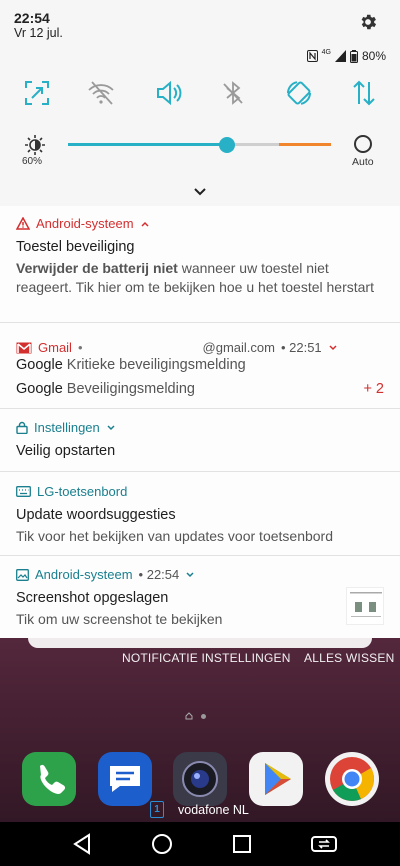 This screenshot has height=866, width=400. What do you see at coordinates (177, 347) in the screenshot?
I see `notification-header: Gmail • @gmail.com • 22:51` at bounding box center [177, 347].